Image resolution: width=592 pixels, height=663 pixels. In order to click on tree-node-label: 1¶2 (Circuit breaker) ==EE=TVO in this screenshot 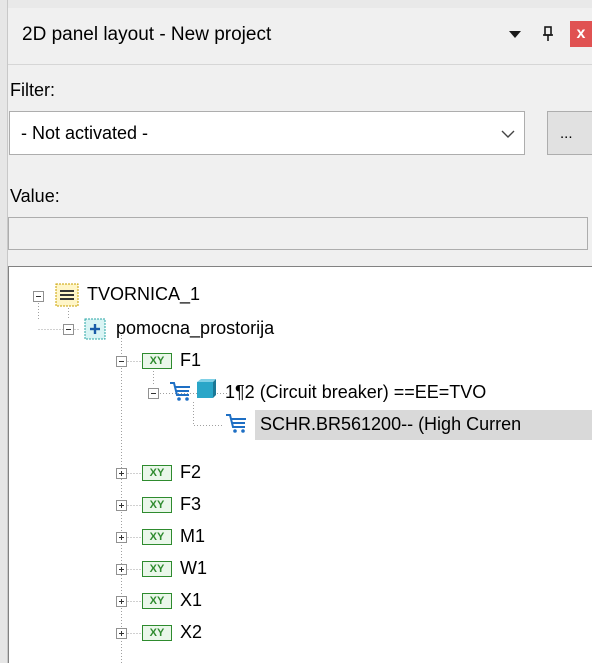, I will do `click(356, 392)`.